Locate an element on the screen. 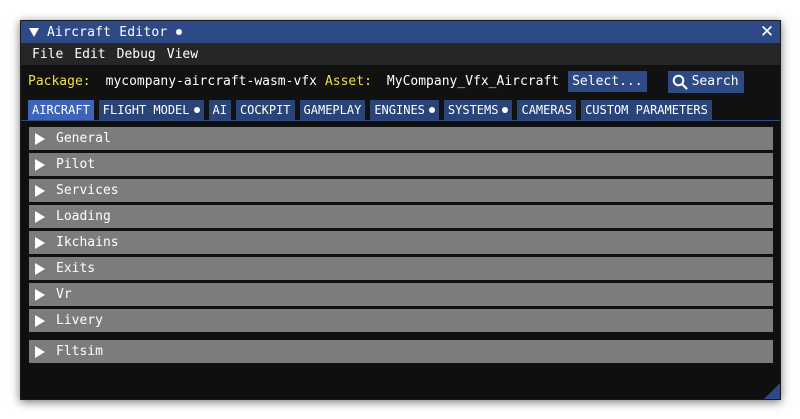 The height and width of the screenshot is (419, 800). asset-label: Asset: is located at coordinates (348, 81).